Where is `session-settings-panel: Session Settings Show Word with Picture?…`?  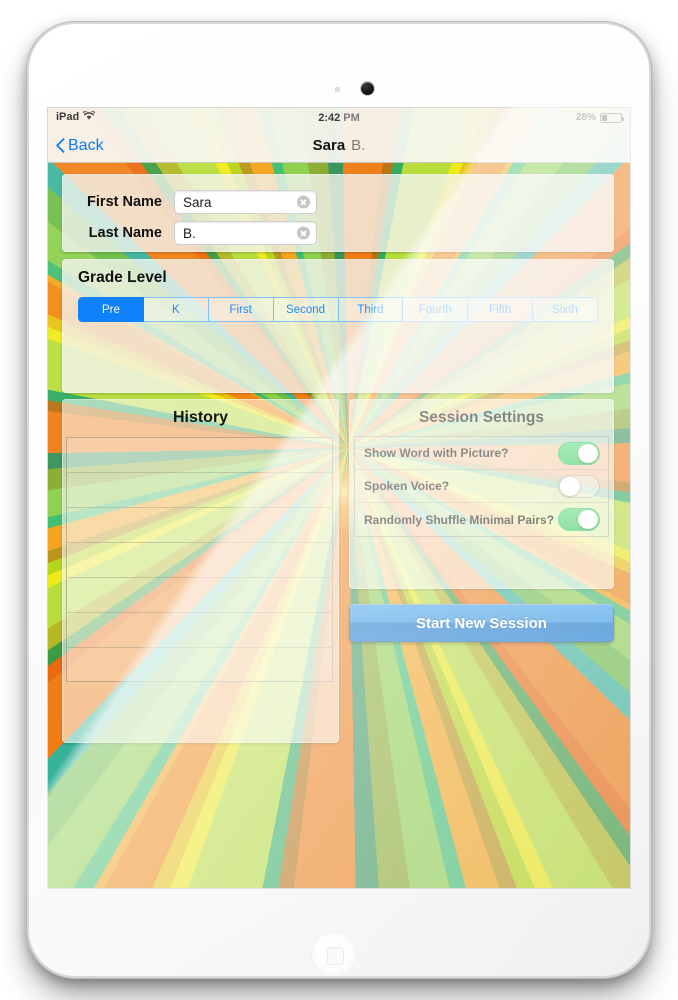 session-settings-panel: Session Settings Show Word with Picture?… is located at coordinates (481, 494).